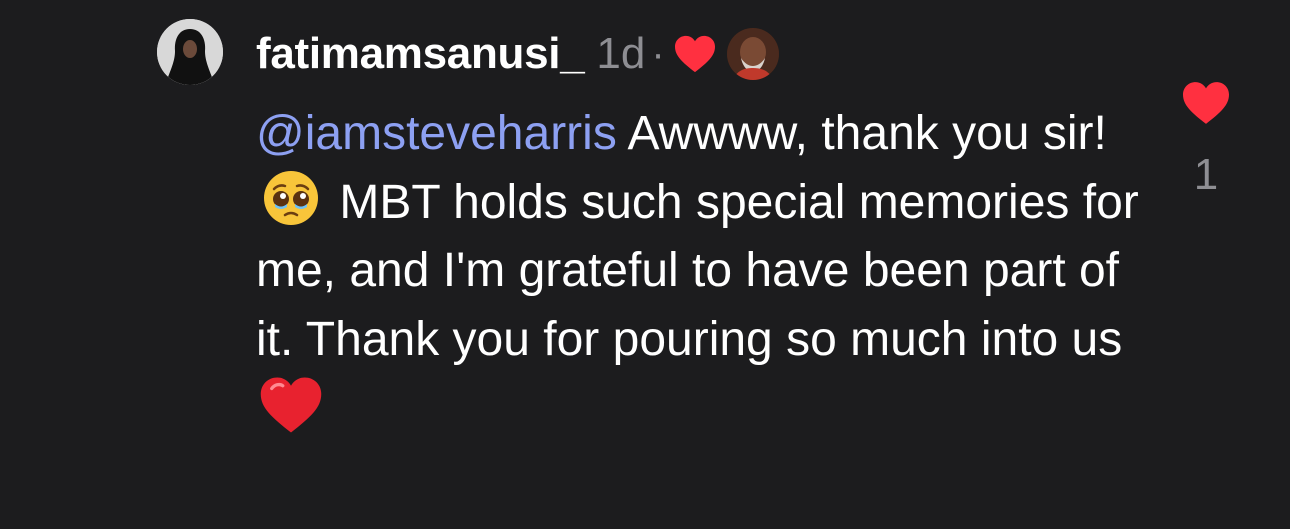  Describe the element at coordinates (1206, 174) in the screenshot. I see `like-count: 1` at that location.